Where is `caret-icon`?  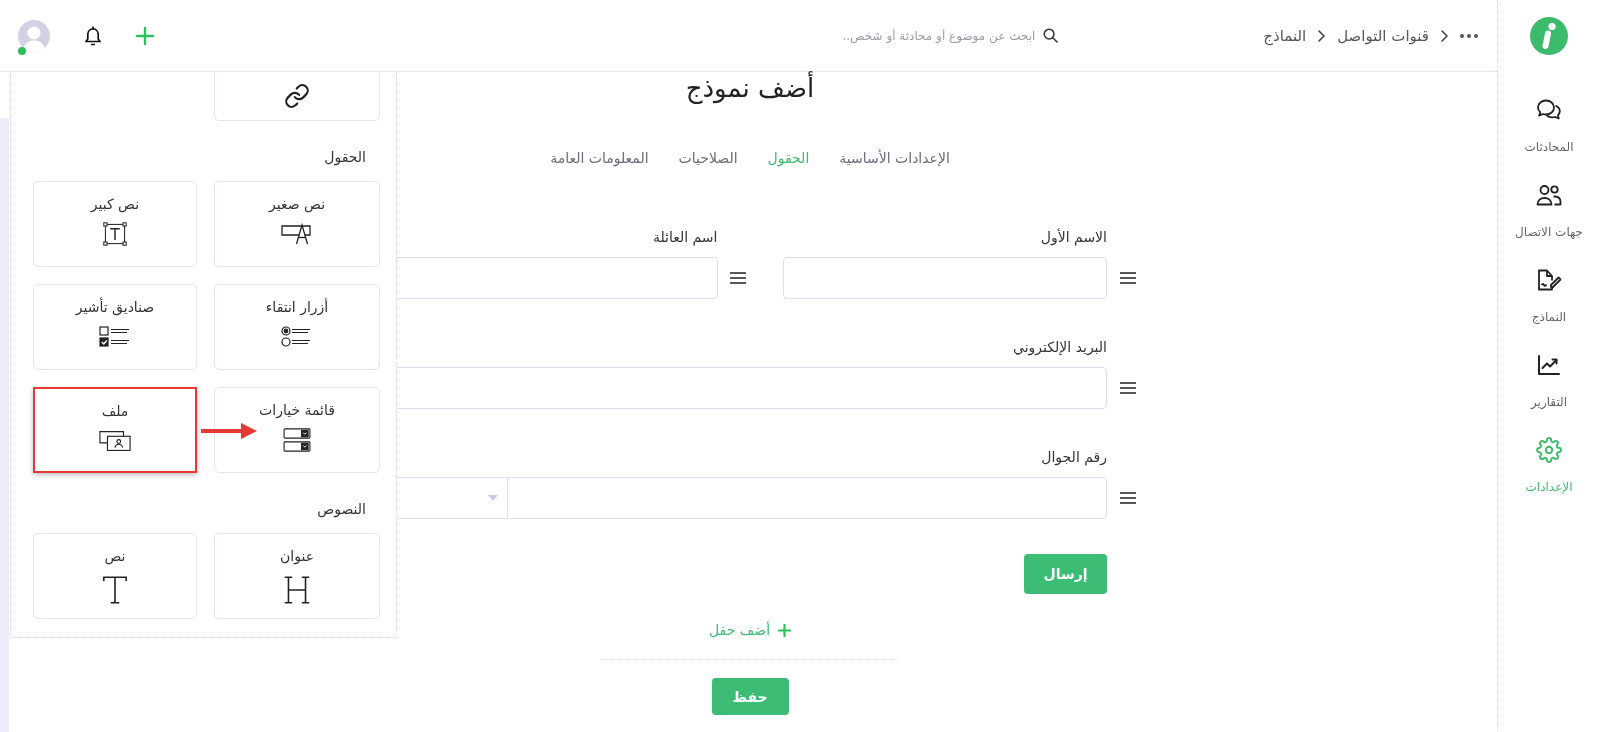 caret-icon is located at coordinates (493, 498).